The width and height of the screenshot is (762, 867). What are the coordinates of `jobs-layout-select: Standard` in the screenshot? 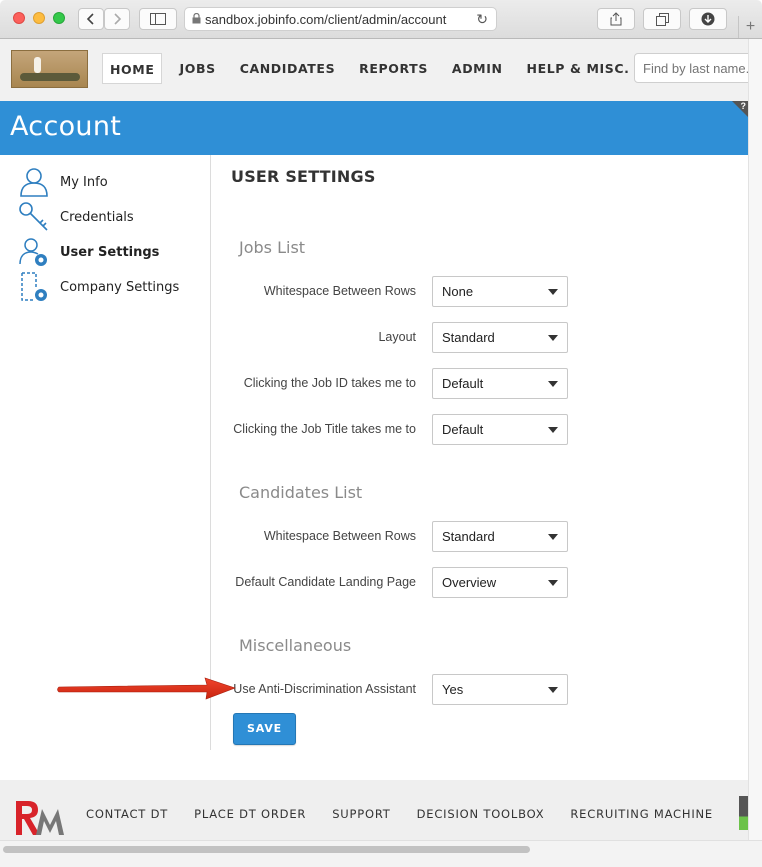 It's located at (500, 337).